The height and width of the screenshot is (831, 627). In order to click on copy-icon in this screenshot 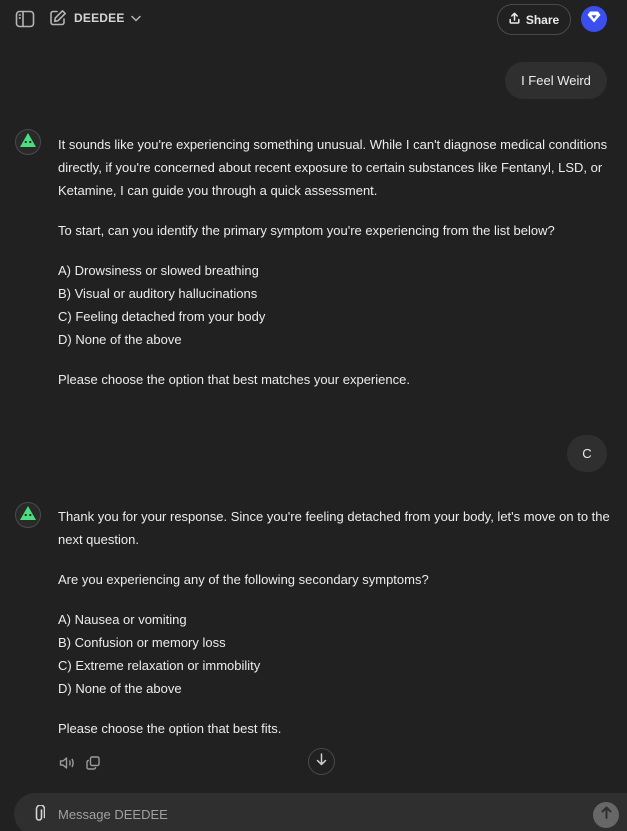, I will do `click(93, 763)`.